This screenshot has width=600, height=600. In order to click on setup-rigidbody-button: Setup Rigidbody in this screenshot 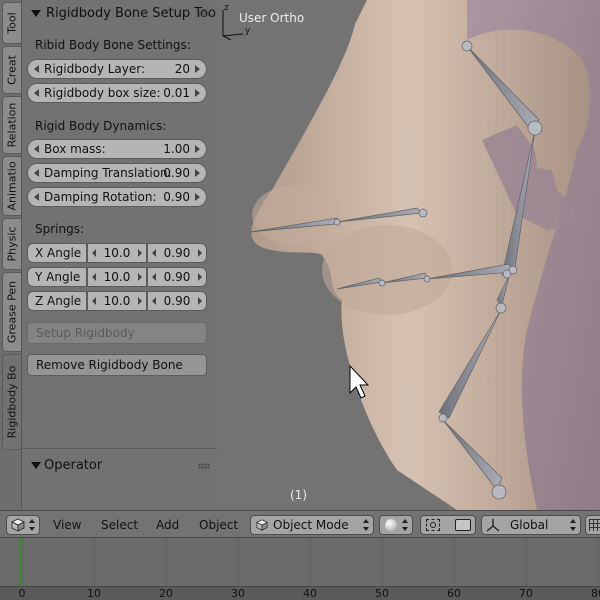, I will do `click(117, 333)`.